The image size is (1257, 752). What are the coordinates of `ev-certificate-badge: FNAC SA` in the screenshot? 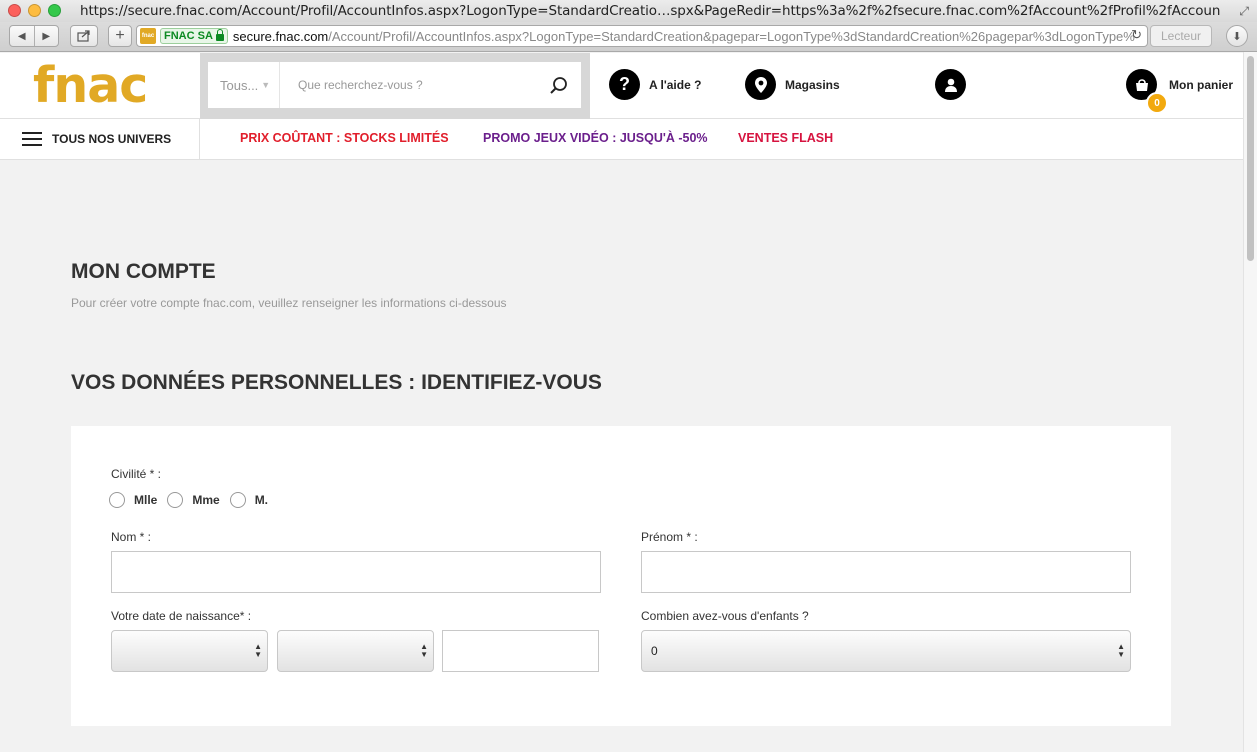 It's located at (194, 36).